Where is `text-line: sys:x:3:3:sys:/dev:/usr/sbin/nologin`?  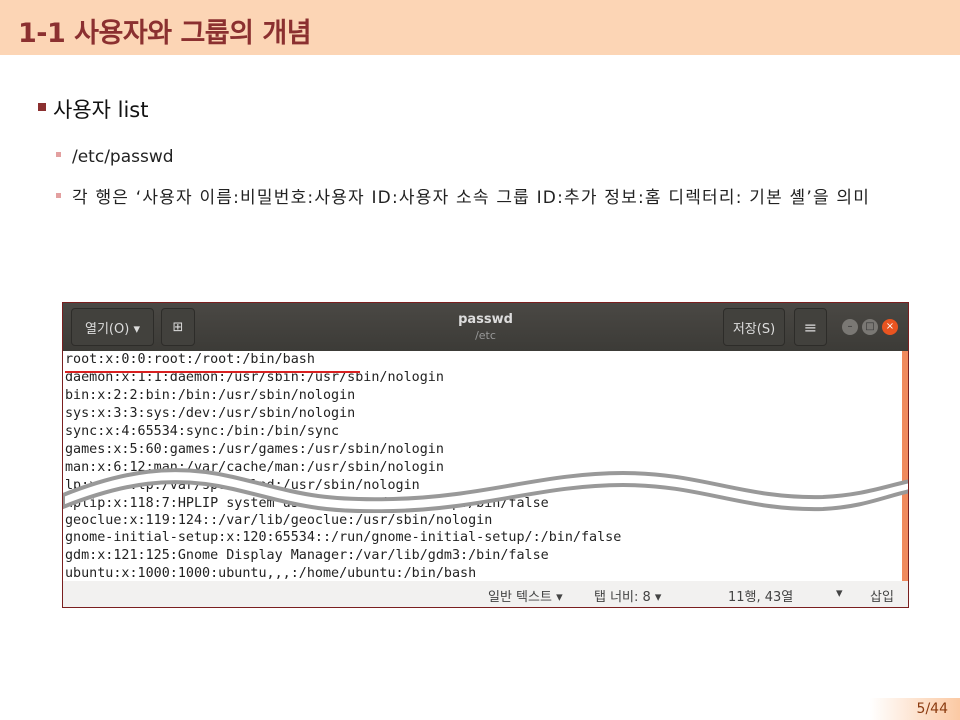 text-line: sys:x:3:3:sys:/dev:/usr/sbin/nologin is located at coordinates (210, 413).